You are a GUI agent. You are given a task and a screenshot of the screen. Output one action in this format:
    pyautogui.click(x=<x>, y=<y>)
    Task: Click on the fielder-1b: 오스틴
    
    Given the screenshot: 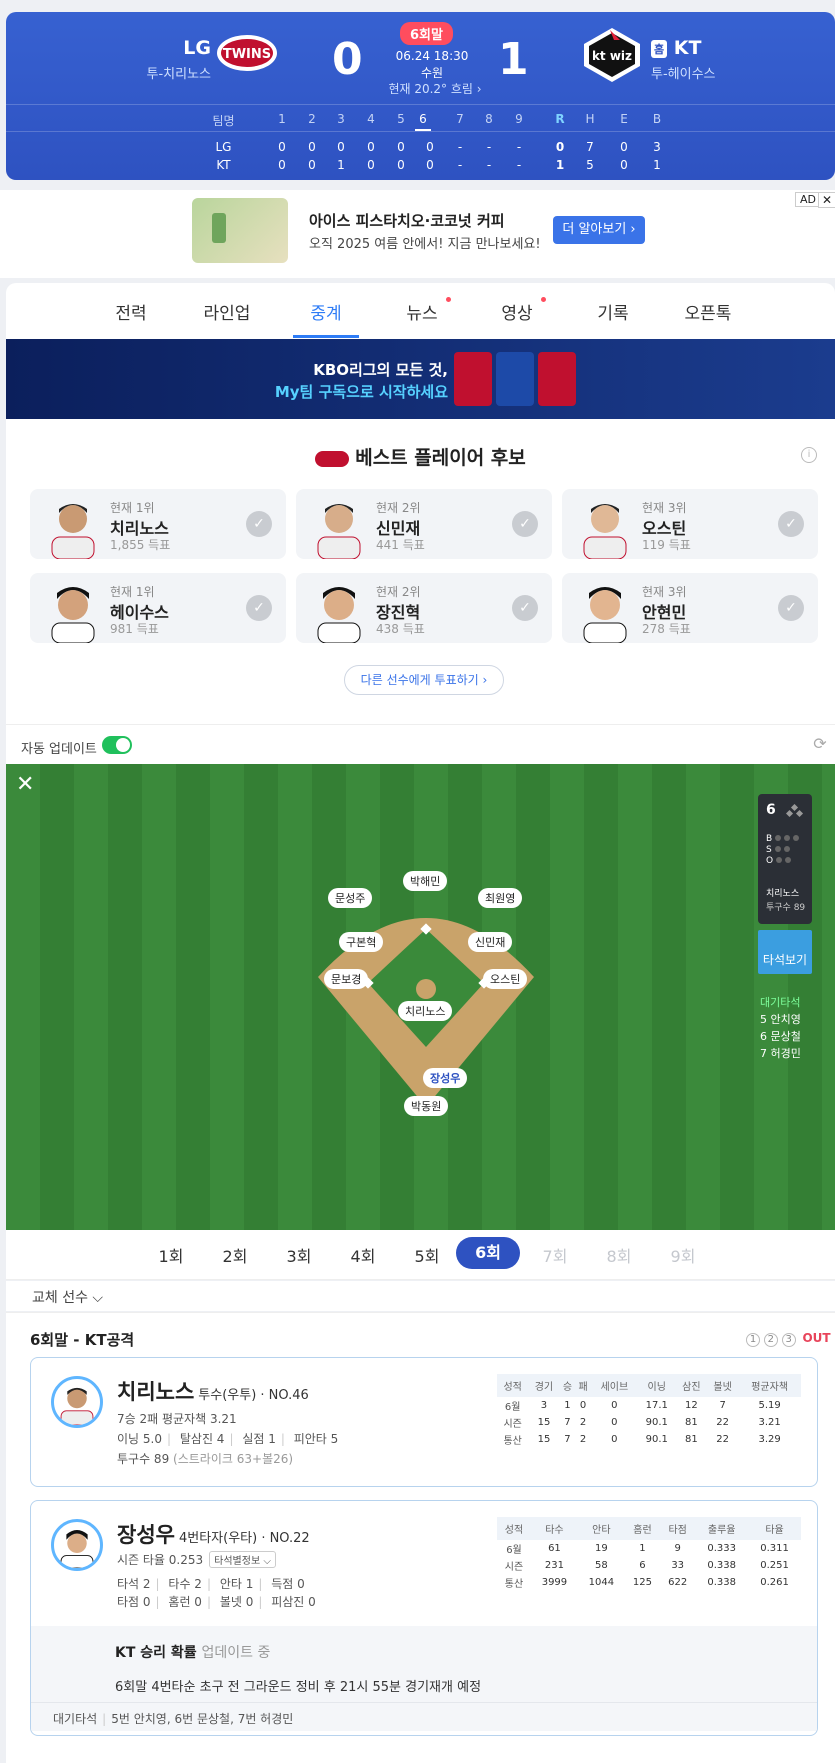 What is the action you would take?
    pyautogui.click(x=505, y=979)
    